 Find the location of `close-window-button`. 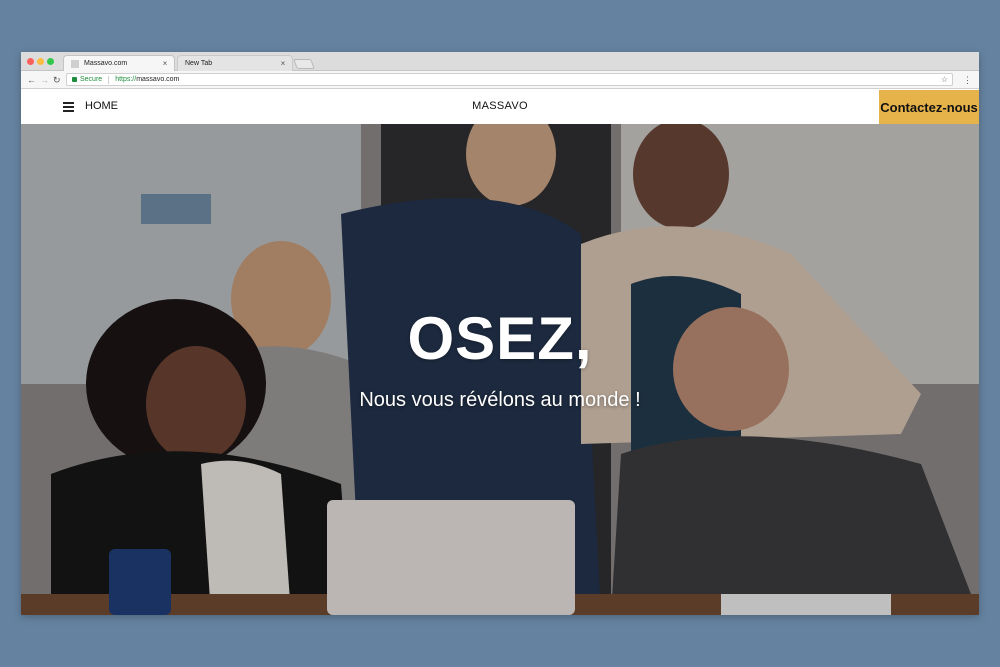

close-window-button is located at coordinates (30, 61).